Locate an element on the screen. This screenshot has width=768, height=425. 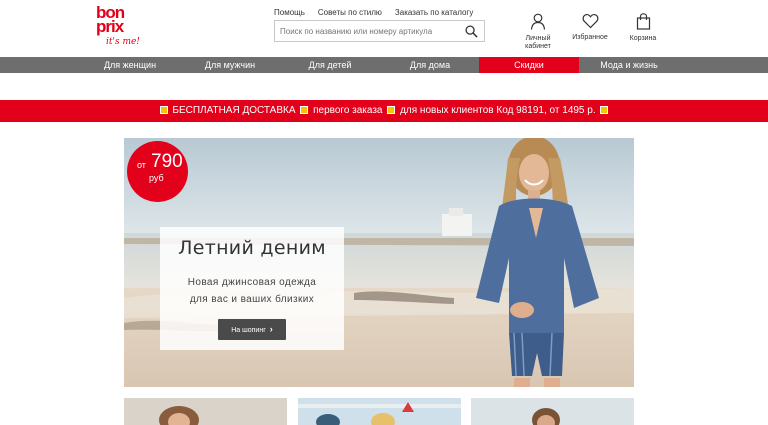
chevron-right-icon: › is located at coordinates (271, 329).